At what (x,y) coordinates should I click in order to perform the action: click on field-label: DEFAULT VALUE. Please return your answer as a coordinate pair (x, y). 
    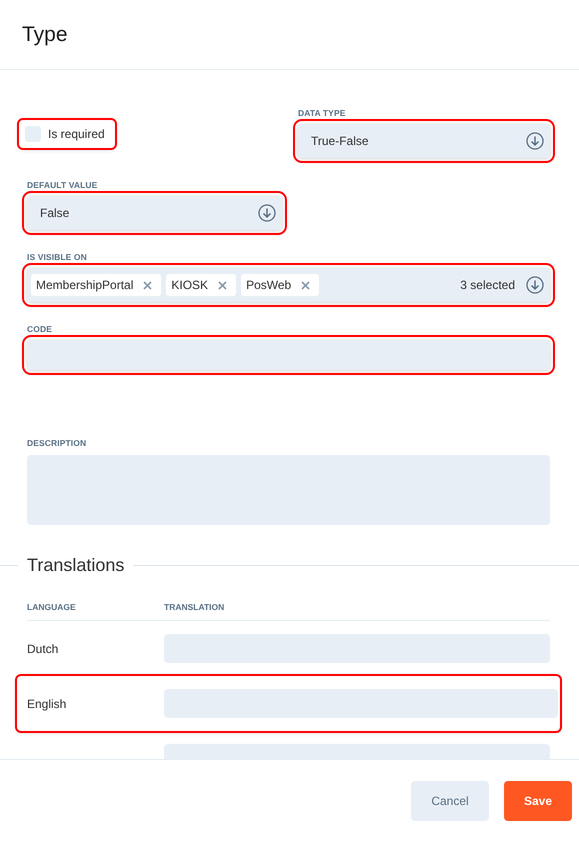
    Looking at the image, I should click on (62, 185).